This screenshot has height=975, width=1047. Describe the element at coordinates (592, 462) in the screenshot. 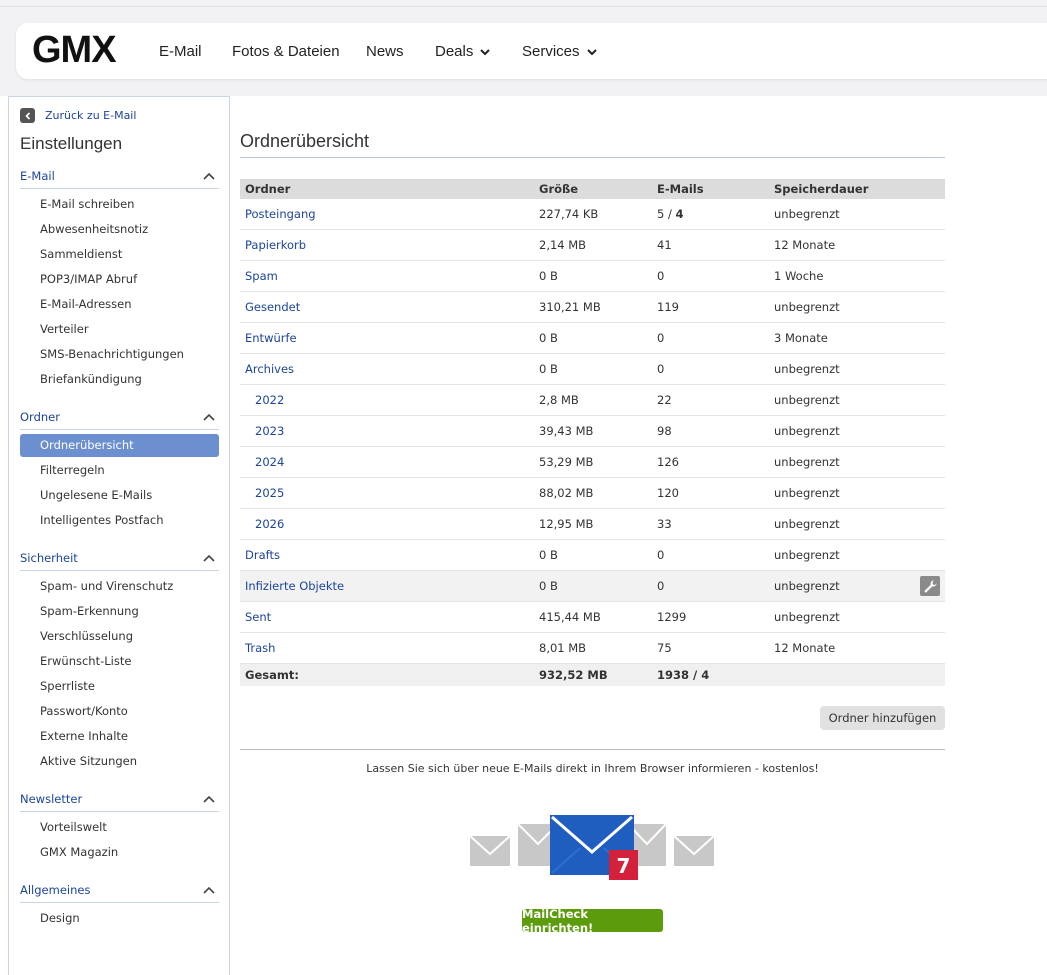

I see `table-row: 2024 53,29 MB 126 unbegrenzt` at that location.